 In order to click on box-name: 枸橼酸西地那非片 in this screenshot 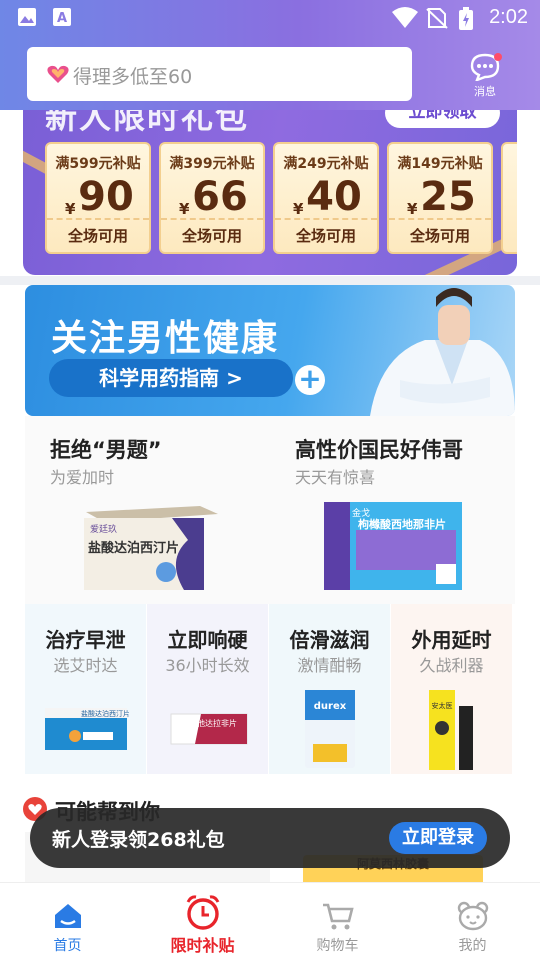, I will do `click(402, 524)`.